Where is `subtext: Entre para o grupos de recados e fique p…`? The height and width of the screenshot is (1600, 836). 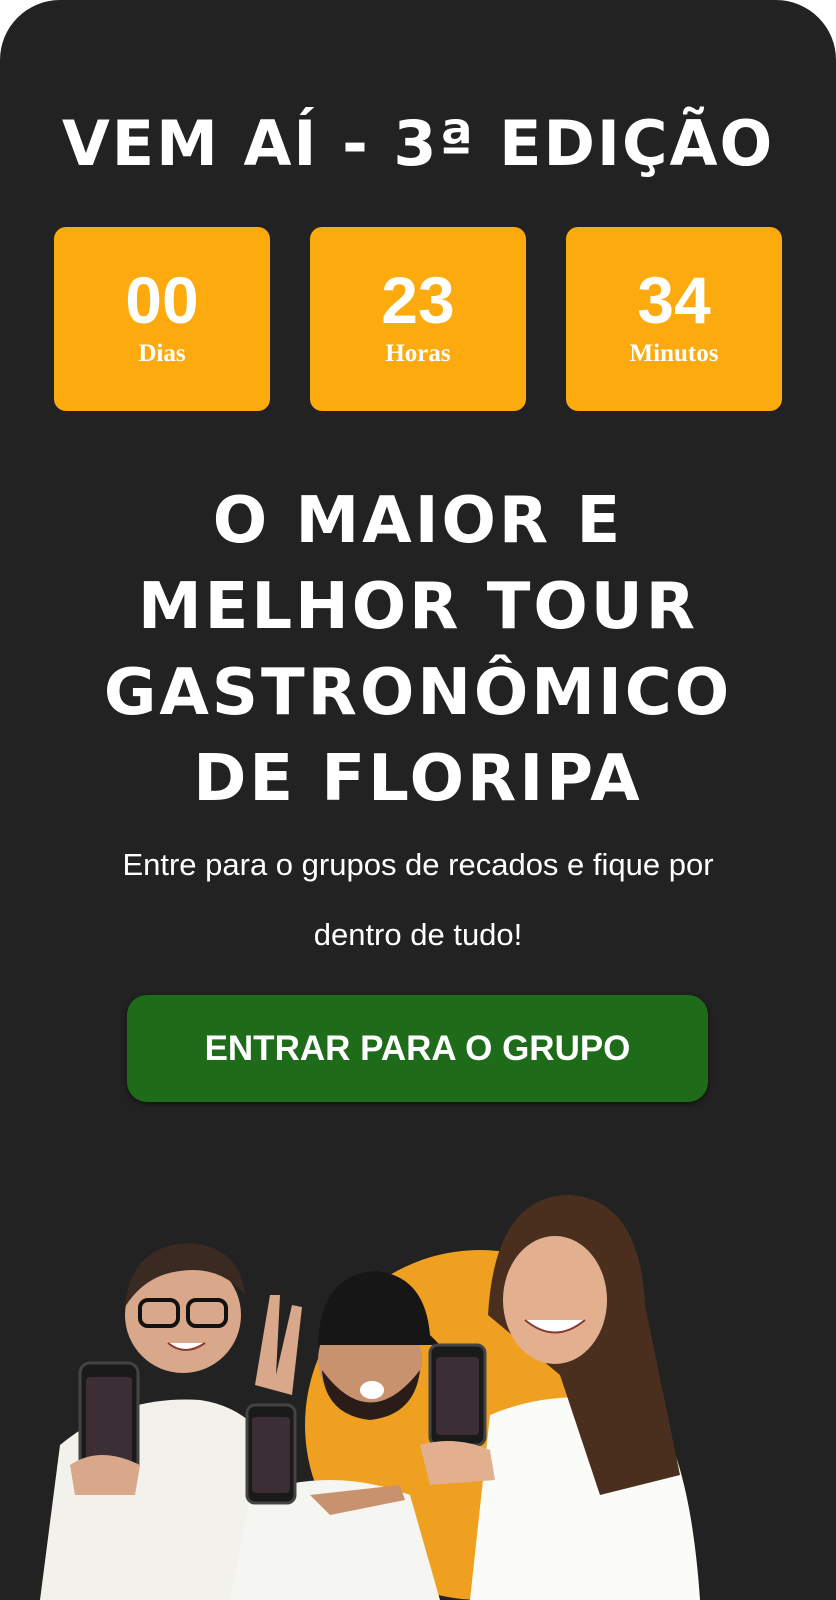
subtext: Entre para o grupos de recados e fique p… is located at coordinates (418, 900).